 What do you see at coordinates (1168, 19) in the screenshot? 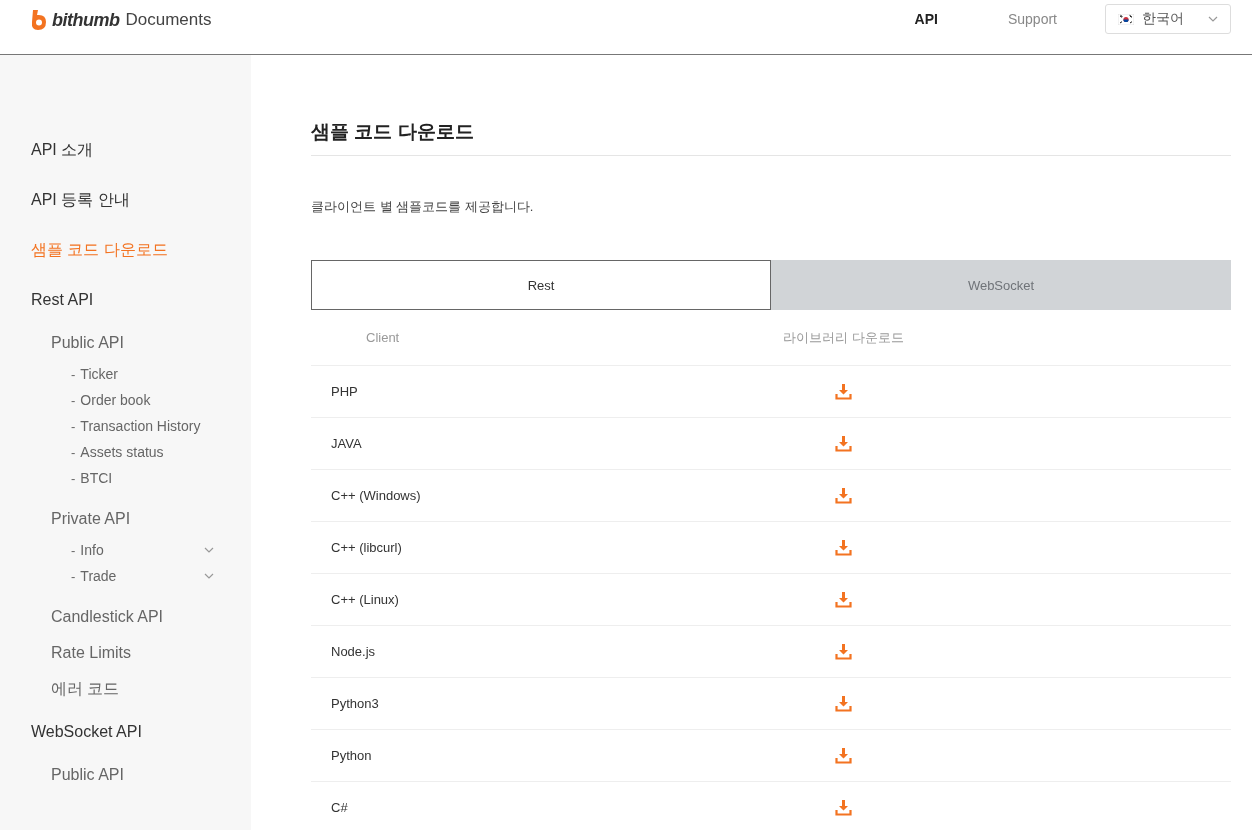
I see `language-dropdown: 한국어` at bounding box center [1168, 19].